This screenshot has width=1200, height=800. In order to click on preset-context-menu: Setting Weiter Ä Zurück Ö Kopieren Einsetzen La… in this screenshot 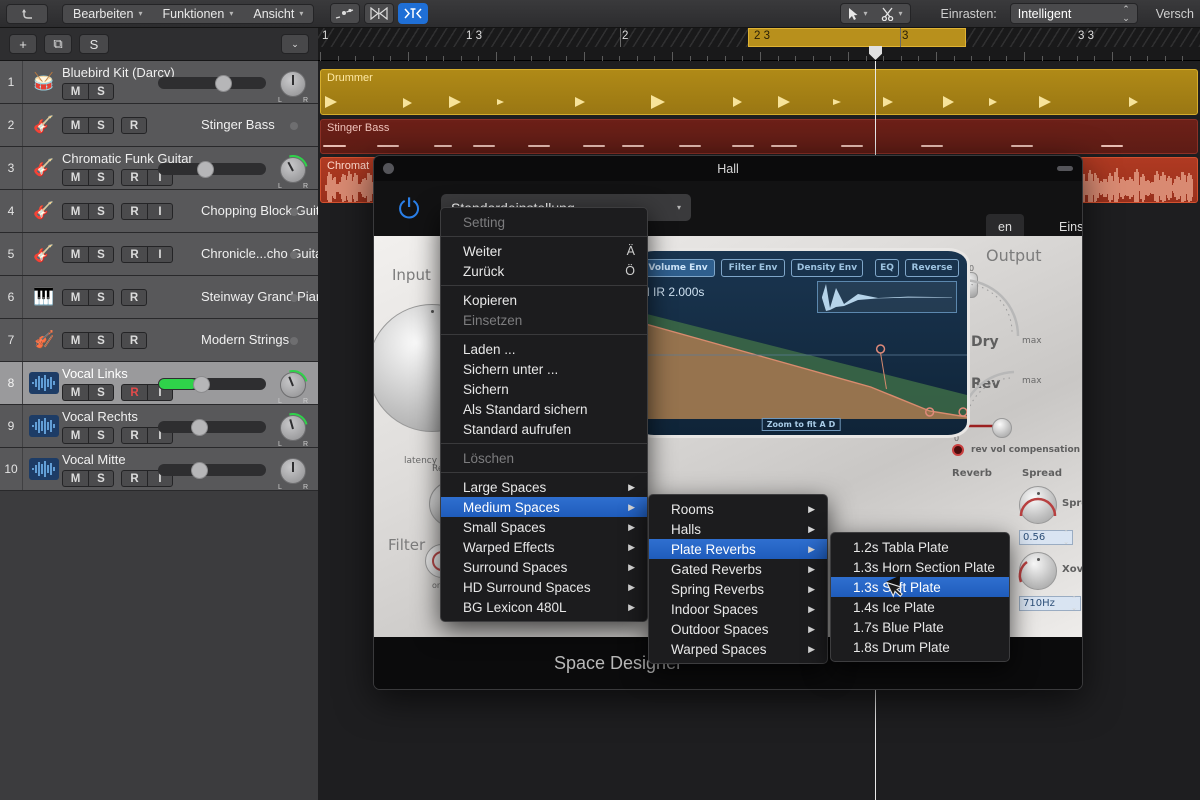, I will do `click(544, 414)`.